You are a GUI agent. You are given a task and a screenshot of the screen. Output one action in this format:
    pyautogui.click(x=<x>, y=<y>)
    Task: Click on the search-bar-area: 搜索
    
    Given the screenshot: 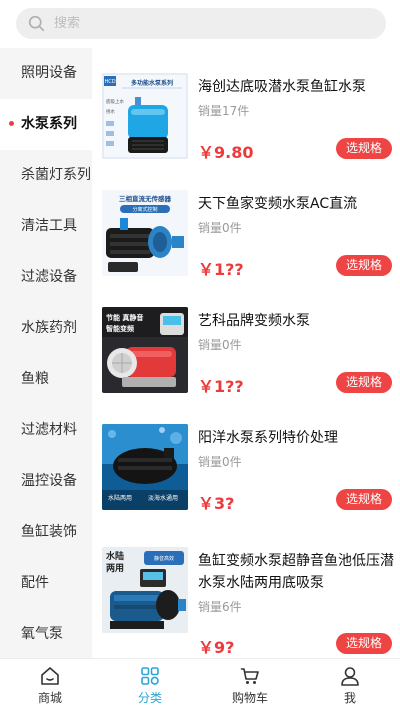 What is the action you would take?
    pyautogui.click(x=200, y=24)
    